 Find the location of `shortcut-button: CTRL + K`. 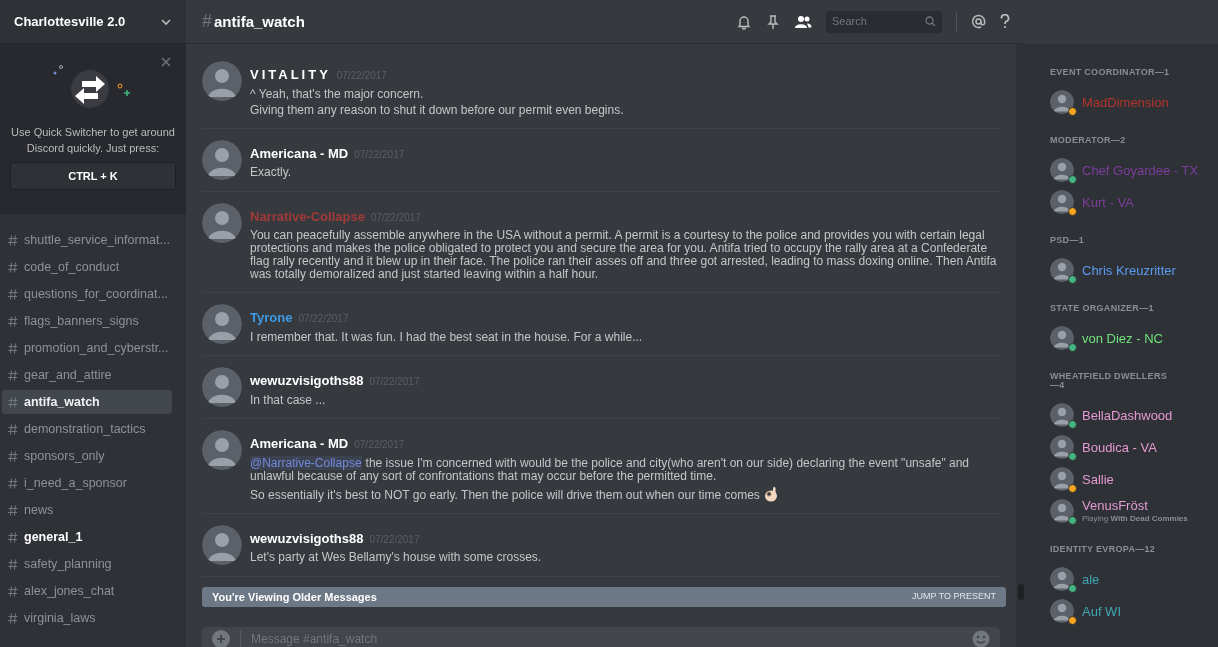

shortcut-button: CTRL + K is located at coordinates (93, 176).